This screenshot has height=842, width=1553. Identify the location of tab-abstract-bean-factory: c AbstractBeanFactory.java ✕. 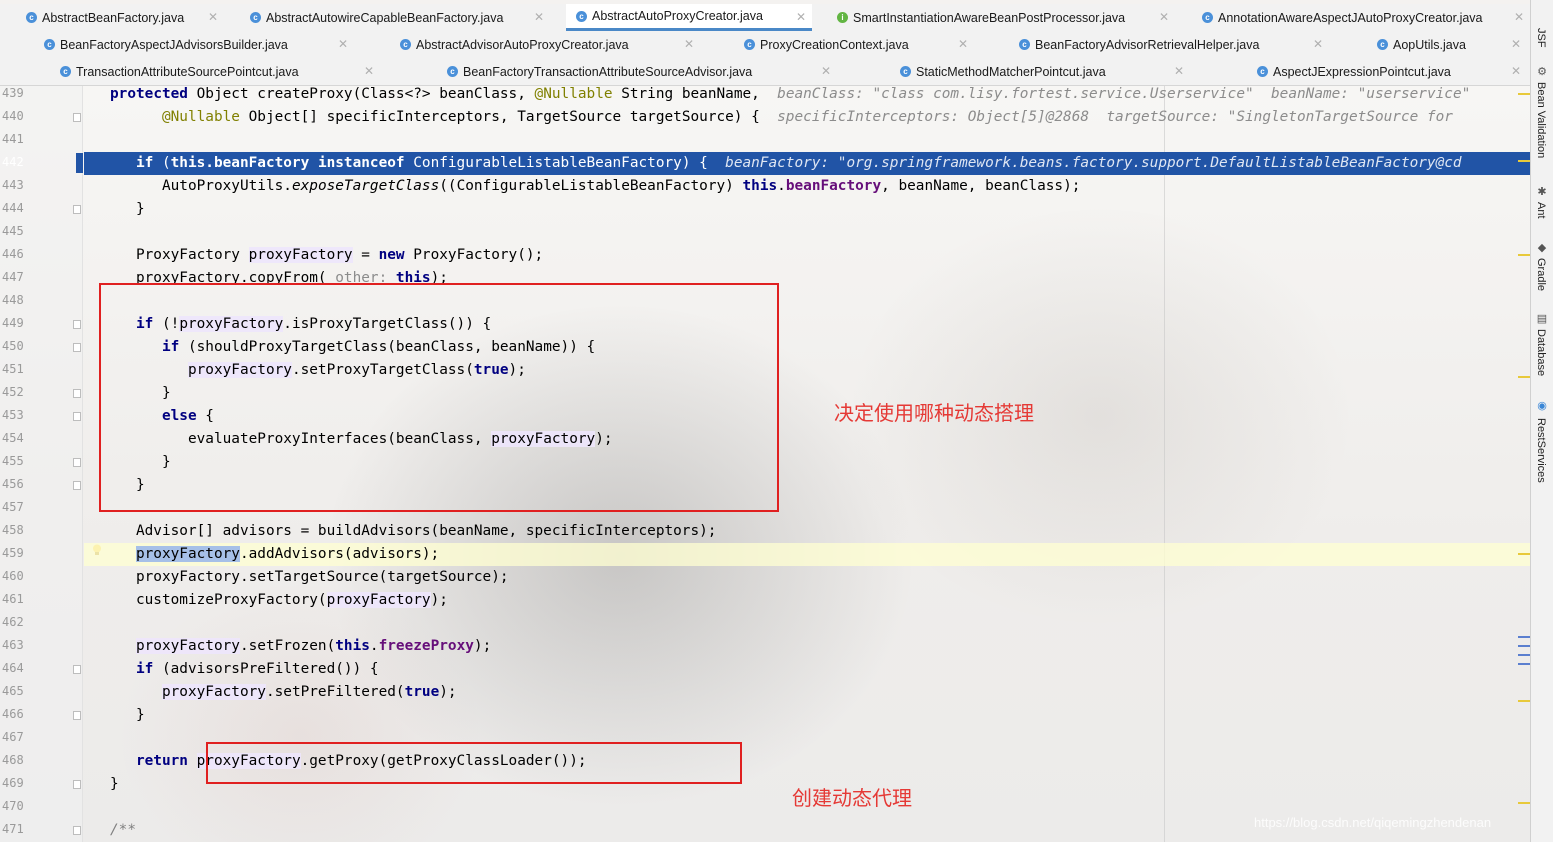
(125, 17).